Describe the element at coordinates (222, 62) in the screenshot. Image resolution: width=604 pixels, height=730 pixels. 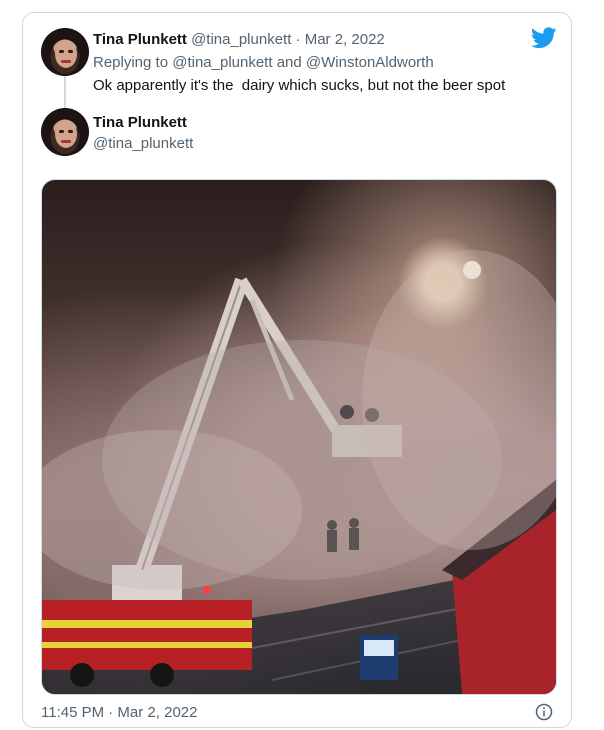
I see `mention-link-1: @tina_plunkett` at that location.